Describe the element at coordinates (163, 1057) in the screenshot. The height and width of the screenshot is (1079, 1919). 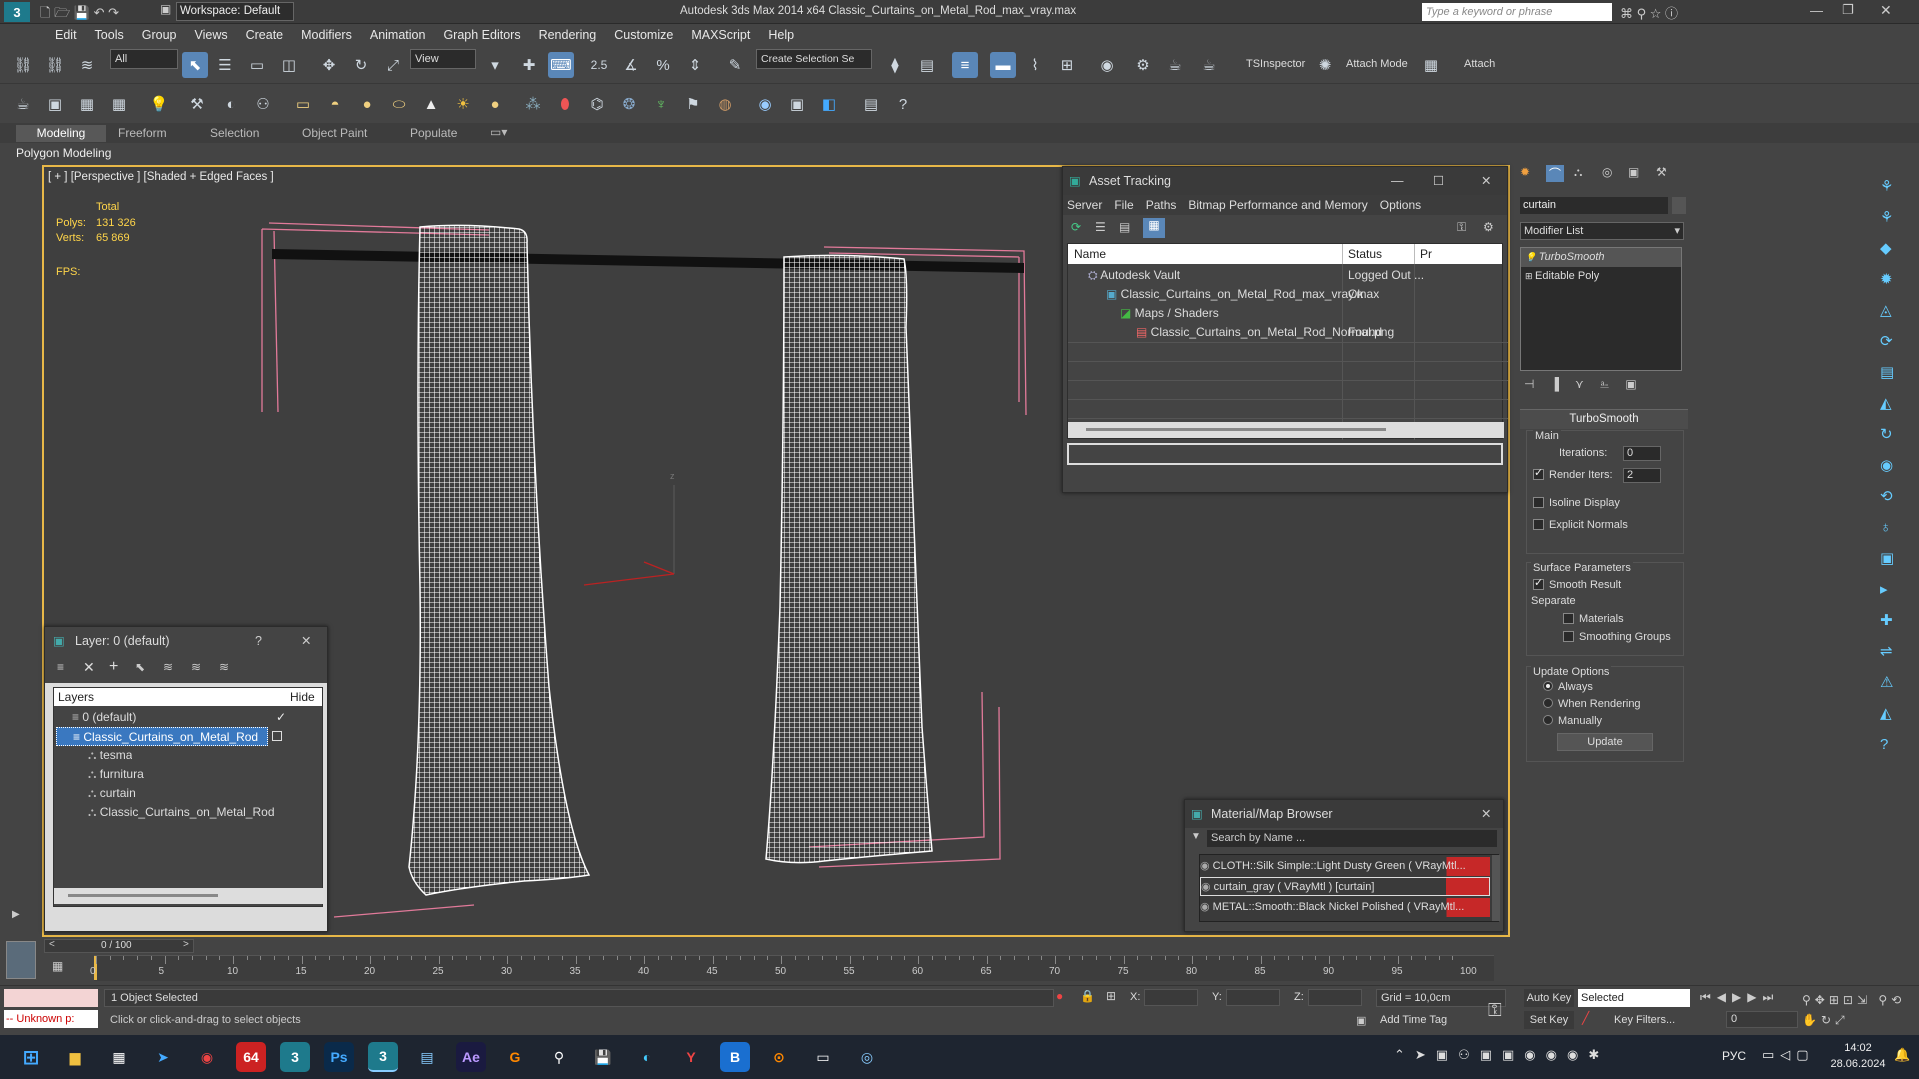
I see `telegram-icon: ➤` at that location.